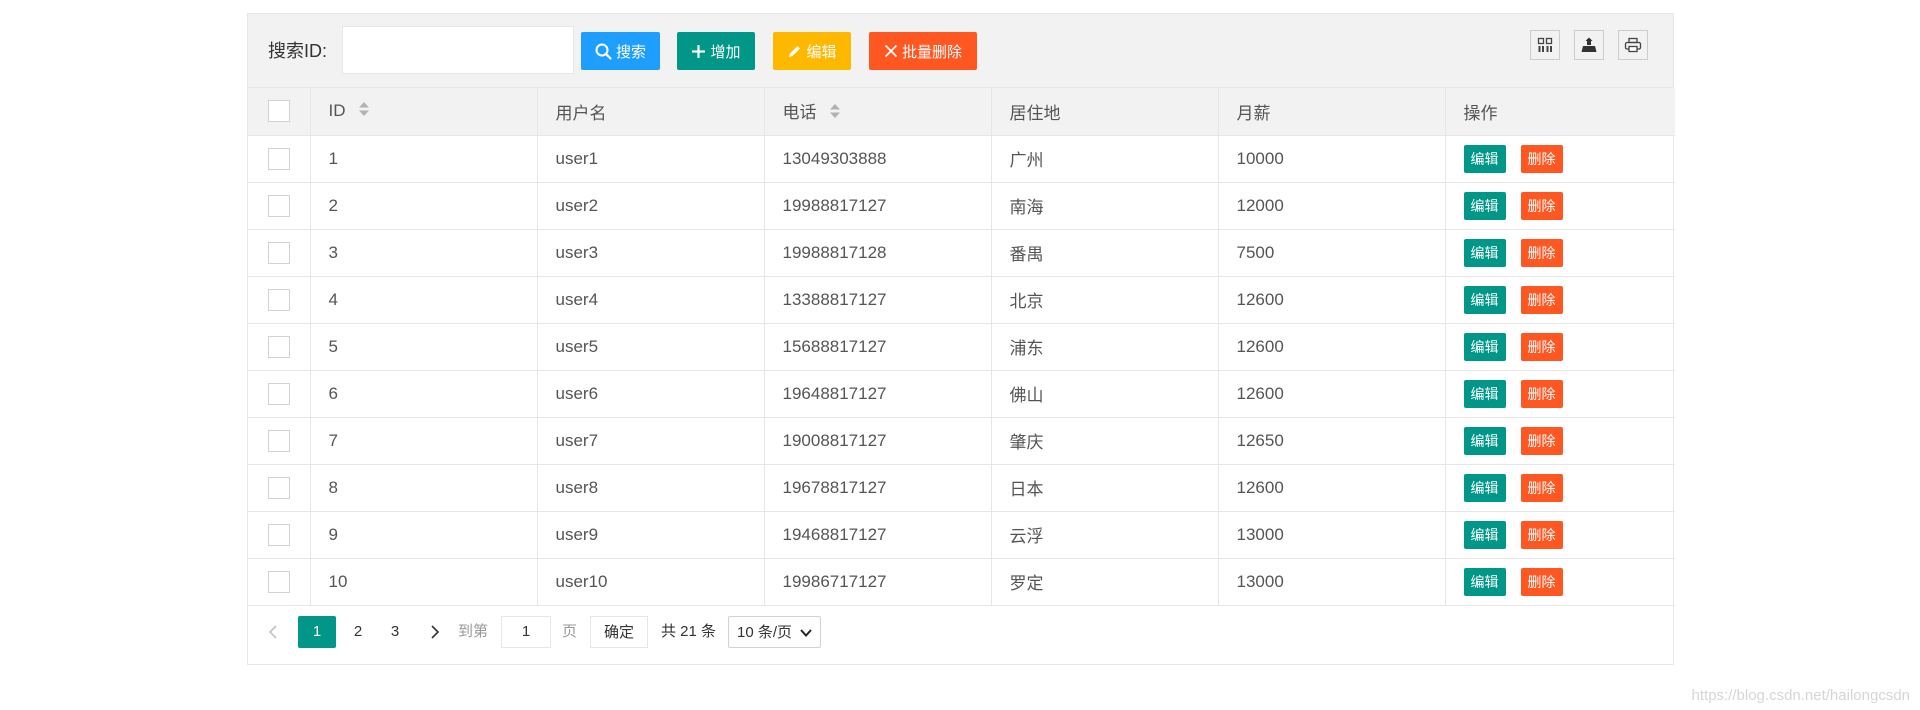  What do you see at coordinates (298, 51) in the screenshot?
I see `search-label: 搜索ID:` at bounding box center [298, 51].